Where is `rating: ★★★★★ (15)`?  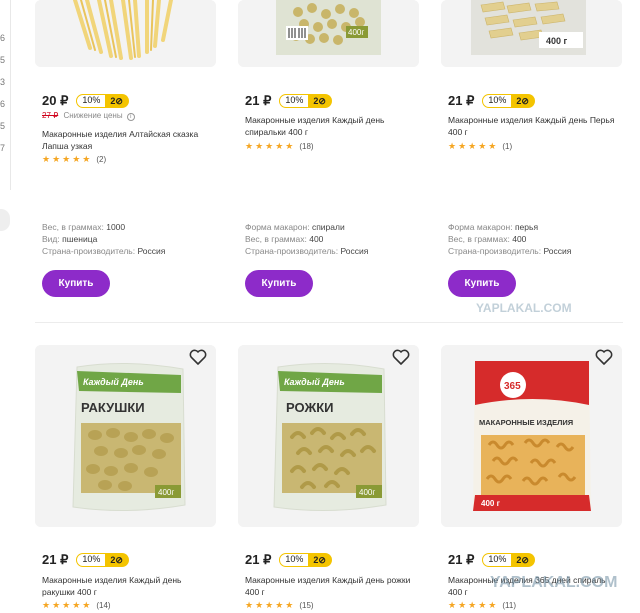 rating: ★★★★★ (15) is located at coordinates (279, 605).